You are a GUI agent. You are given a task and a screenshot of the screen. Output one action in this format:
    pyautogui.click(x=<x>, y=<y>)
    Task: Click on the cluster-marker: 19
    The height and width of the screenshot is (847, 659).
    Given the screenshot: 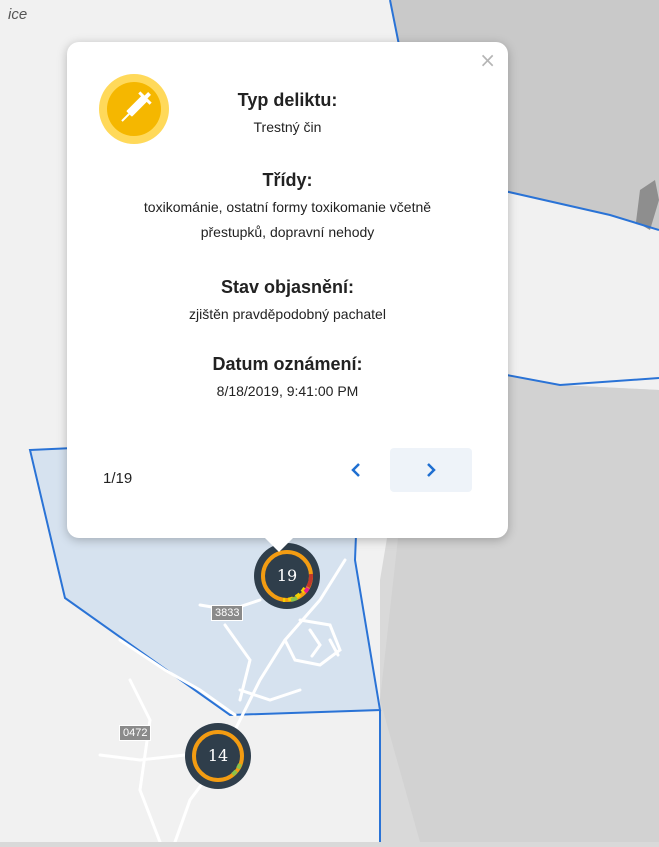 What is the action you would take?
    pyautogui.click(x=287, y=576)
    